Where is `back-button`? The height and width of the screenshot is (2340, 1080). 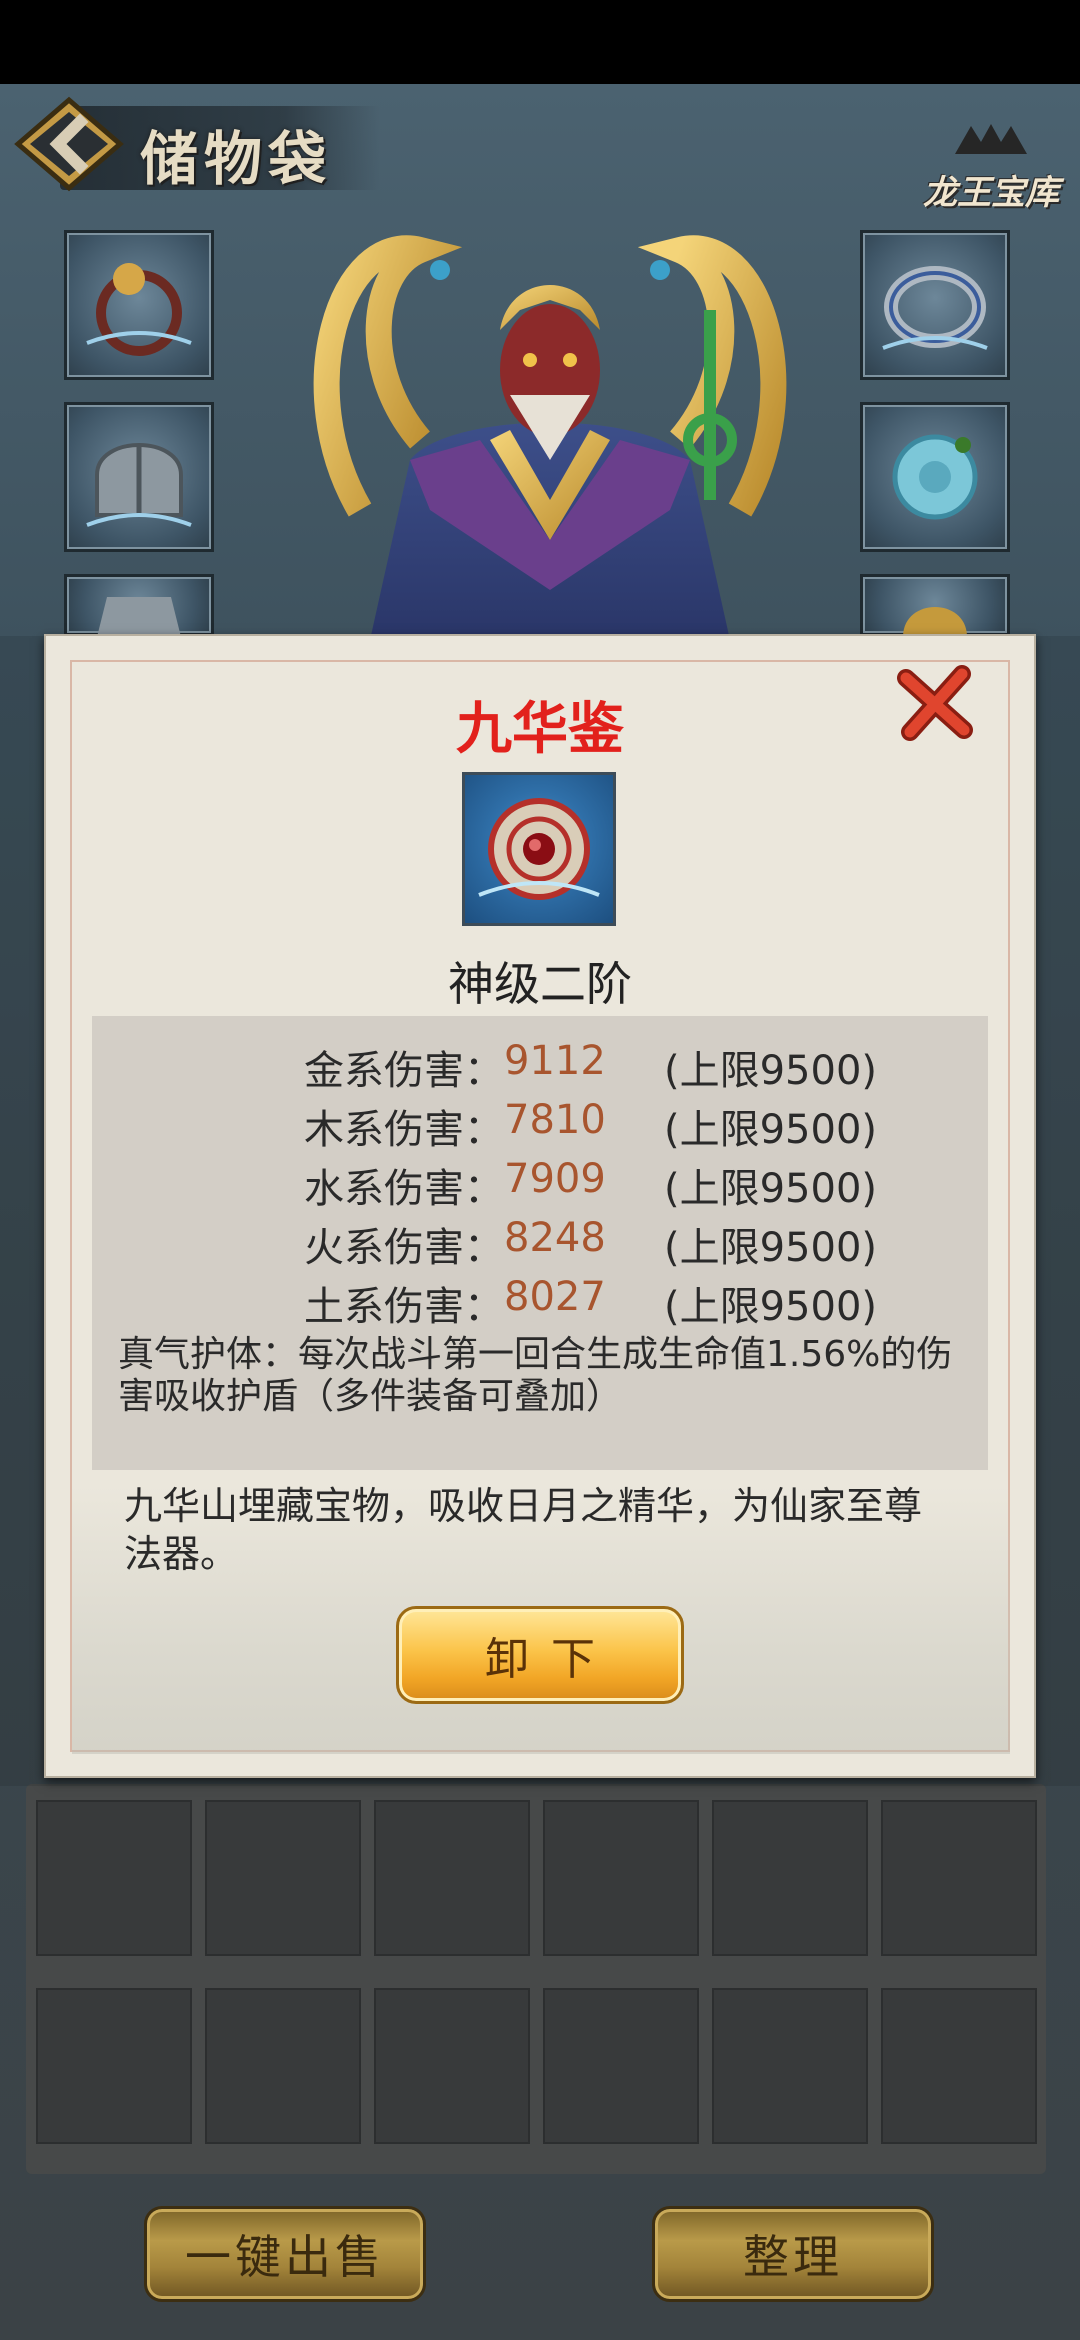 back-button is located at coordinates (69, 144).